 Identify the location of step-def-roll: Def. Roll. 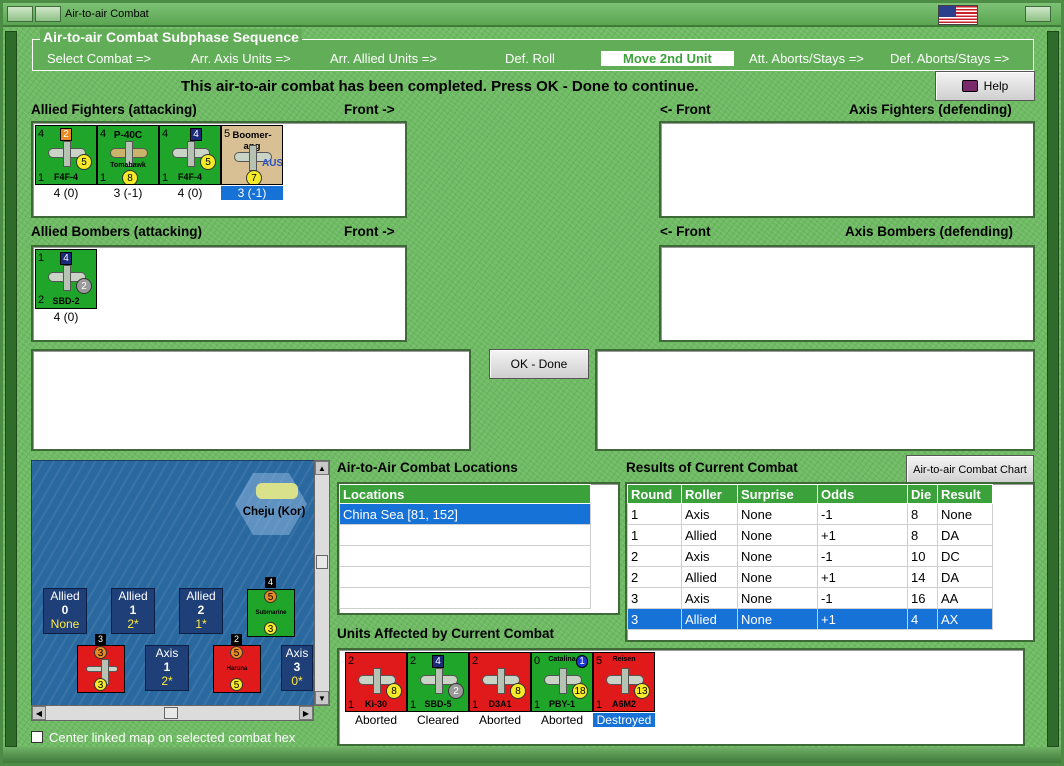
(530, 58).